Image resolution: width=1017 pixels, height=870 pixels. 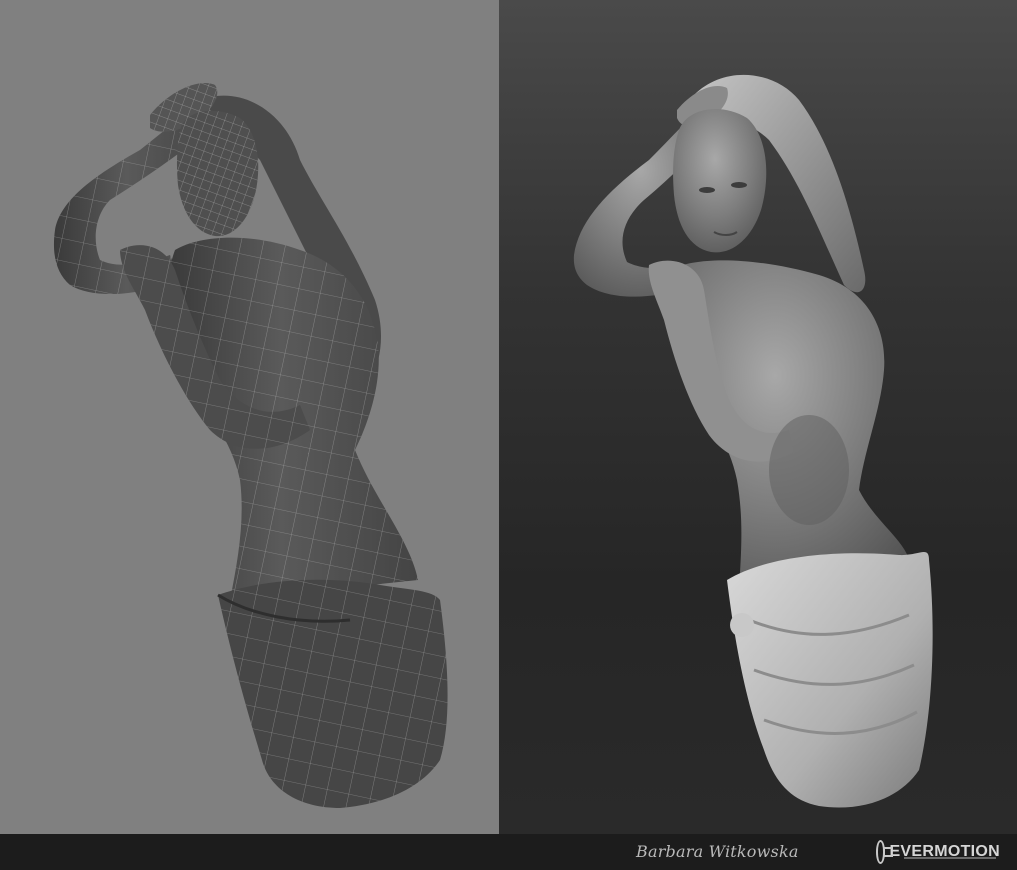 I want to click on evermotion-logo-icon, so click(x=885, y=852).